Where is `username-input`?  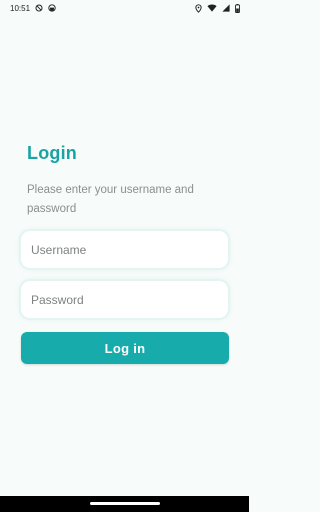
username-input is located at coordinates (124, 249).